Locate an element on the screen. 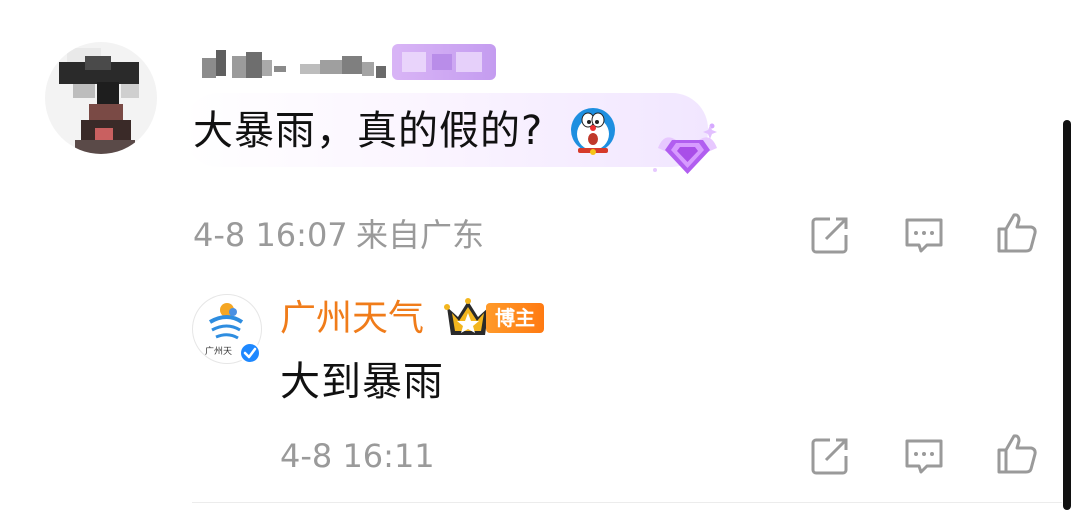 The width and height of the screenshot is (1080, 510). reply-author-name: 广州天气 is located at coordinates (352, 319).